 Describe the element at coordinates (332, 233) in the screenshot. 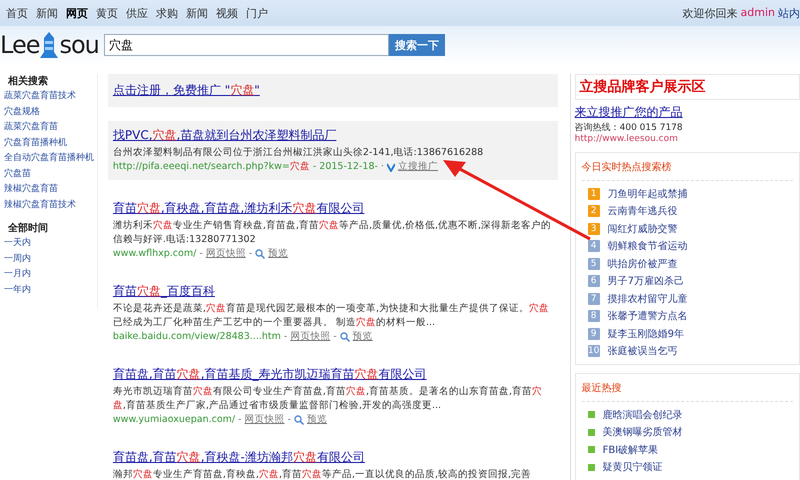

I see `result-description: 潍坊利禾穴盘专业生产销售育秧盘,育苗盘,育苗穴盘等产品,质量优,价格低,优惠不断,深得新老客户的信赖与好评.电话:13280771302` at that location.